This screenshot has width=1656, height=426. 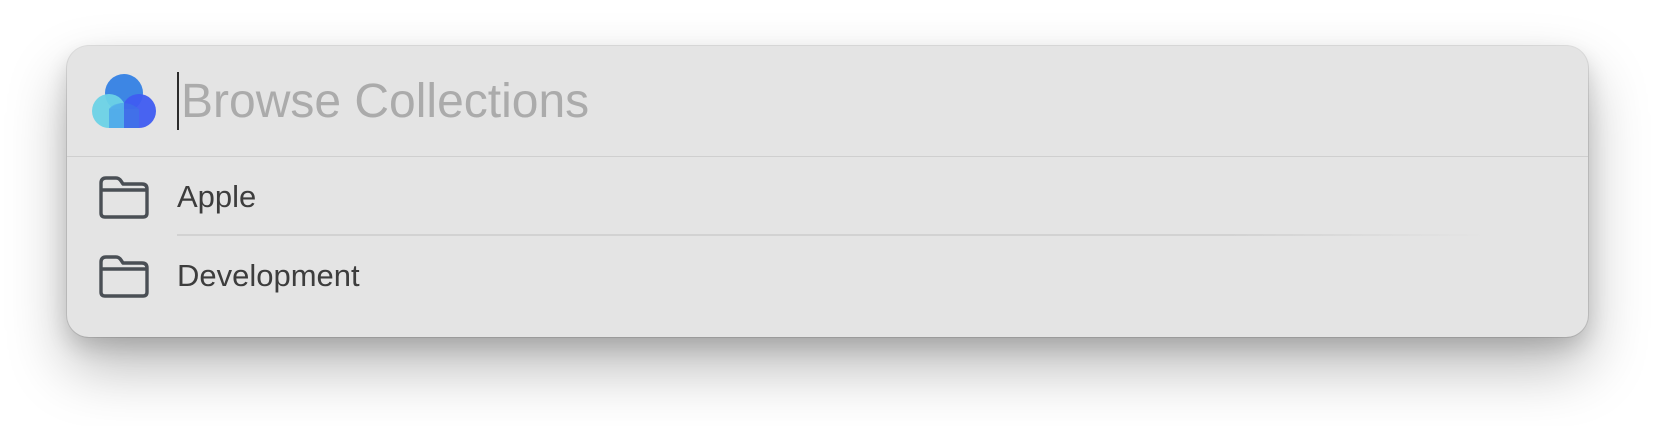 I want to click on cloud-logo-icon, so click(x=124, y=101).